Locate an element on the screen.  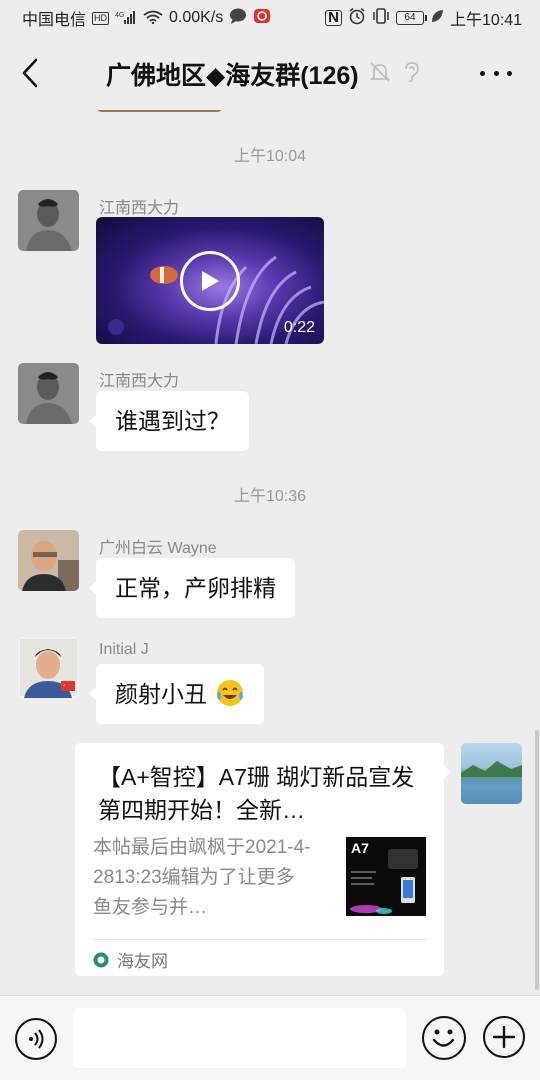
title-bar: 广佛地区◆海友群(126) is located at coordinates (270, 73).